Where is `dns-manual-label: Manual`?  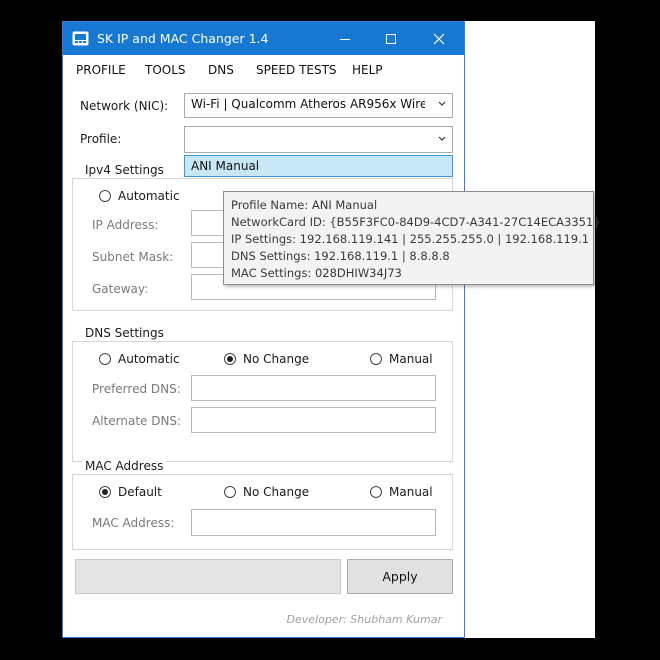
dns-manual-label: Manual is located at coordinates (411, 359).